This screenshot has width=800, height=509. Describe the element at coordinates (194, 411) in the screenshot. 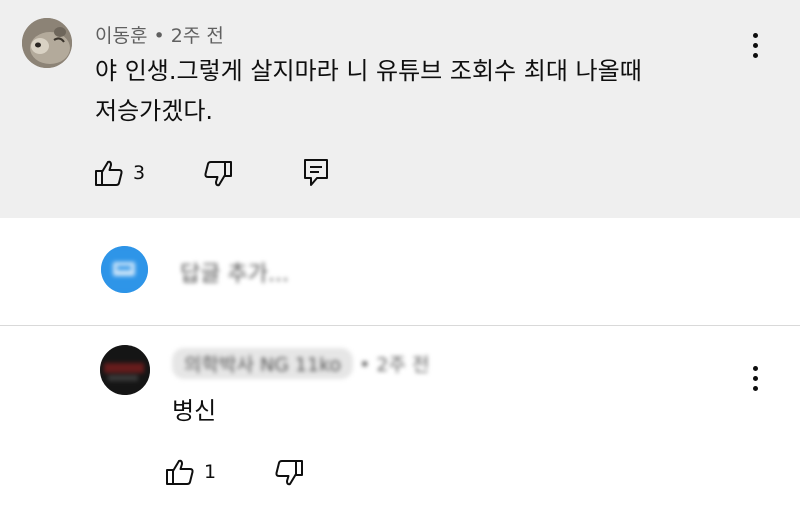

I see `reply-text: 병신` at that location.